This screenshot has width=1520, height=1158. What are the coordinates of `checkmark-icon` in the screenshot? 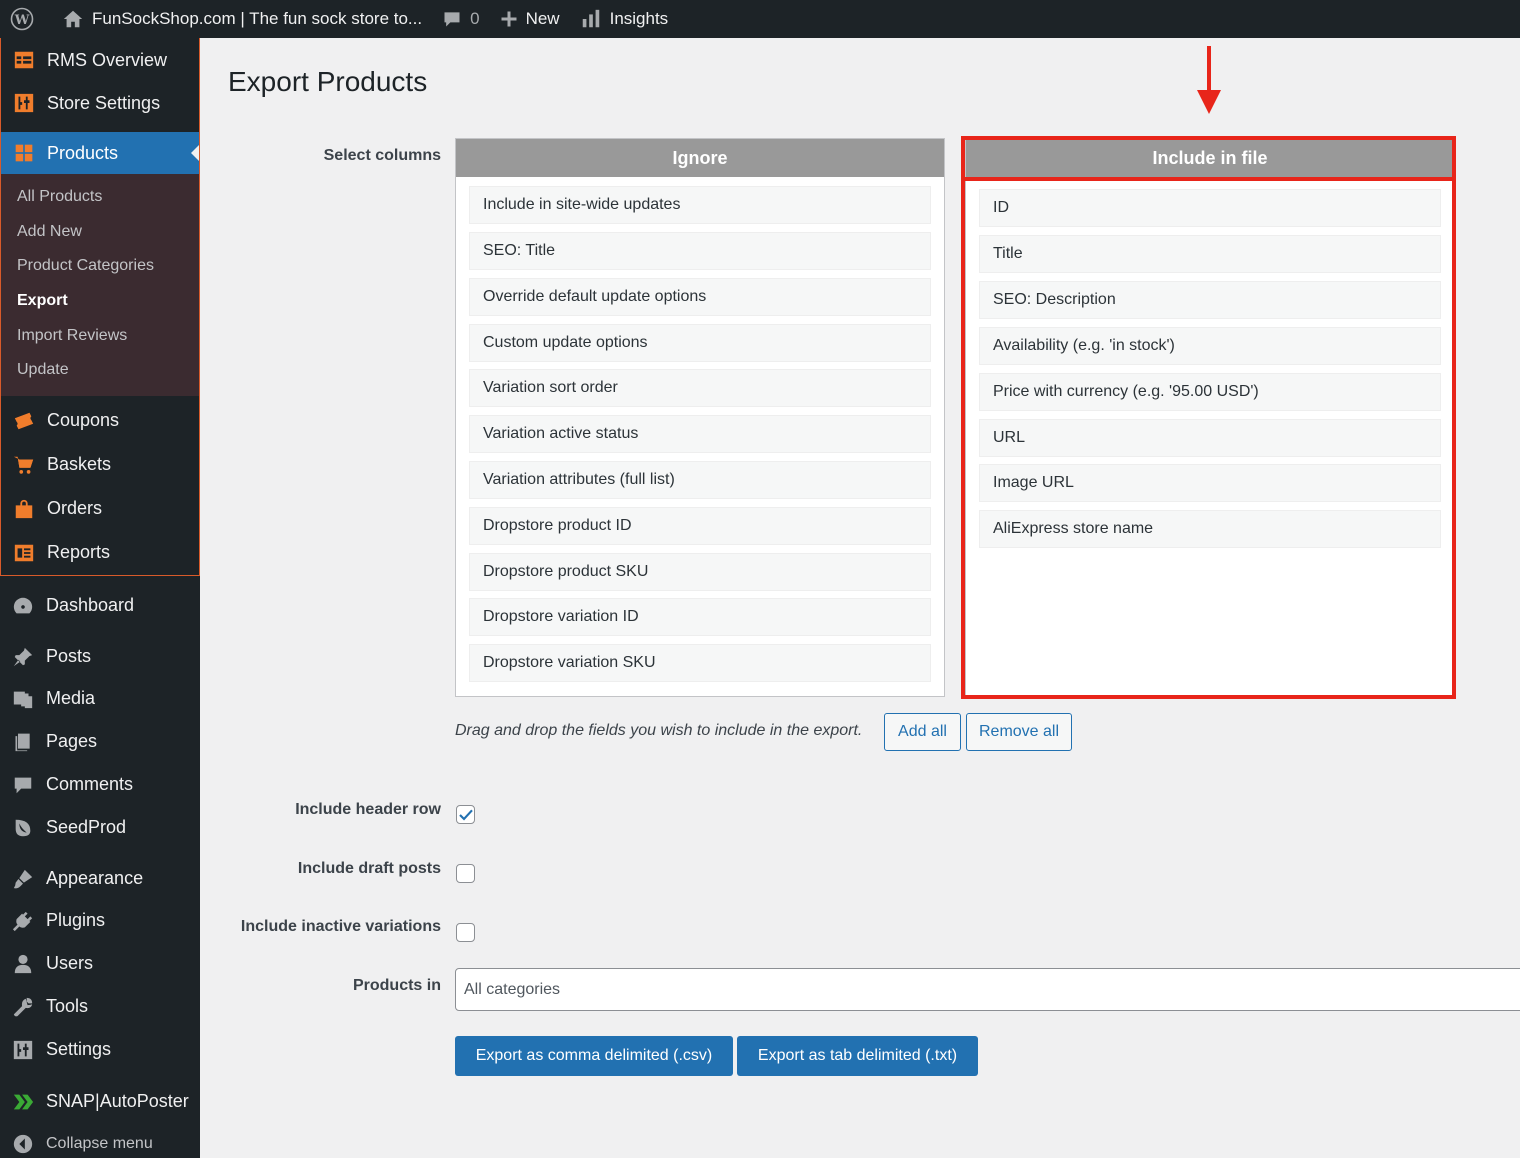 It's located at (465, 815).